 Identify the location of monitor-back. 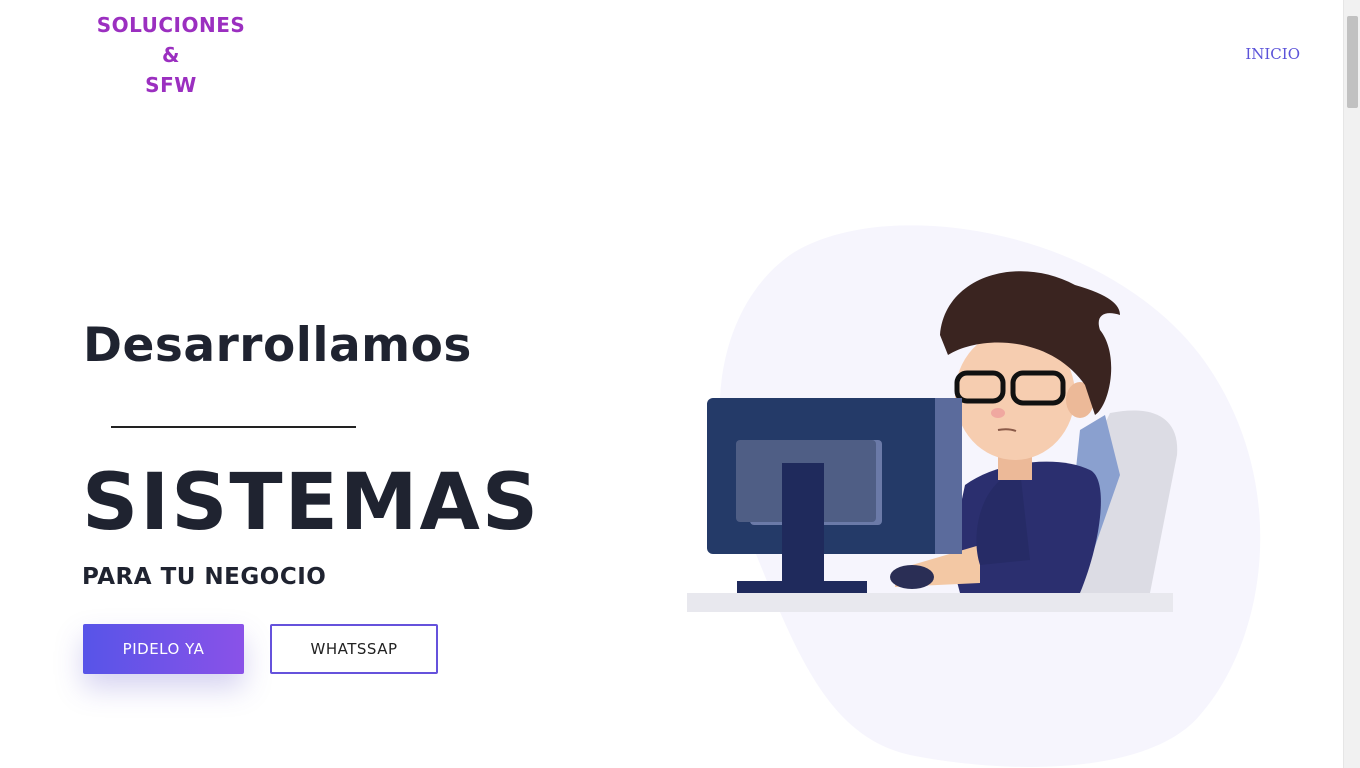
(948, 476).